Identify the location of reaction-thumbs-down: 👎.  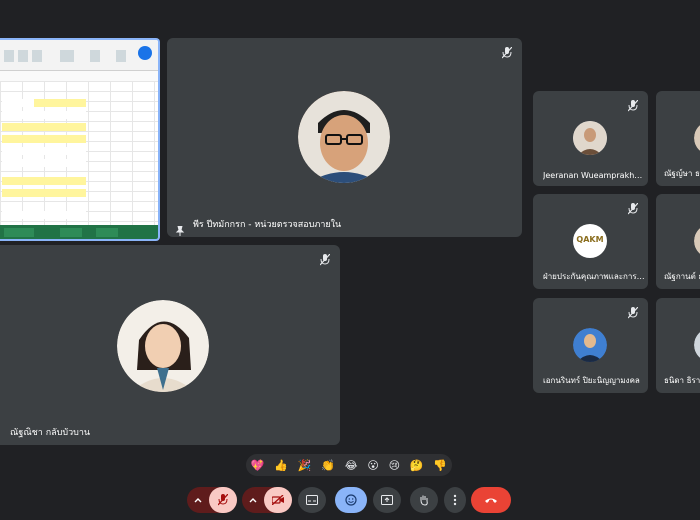
(440, 465).